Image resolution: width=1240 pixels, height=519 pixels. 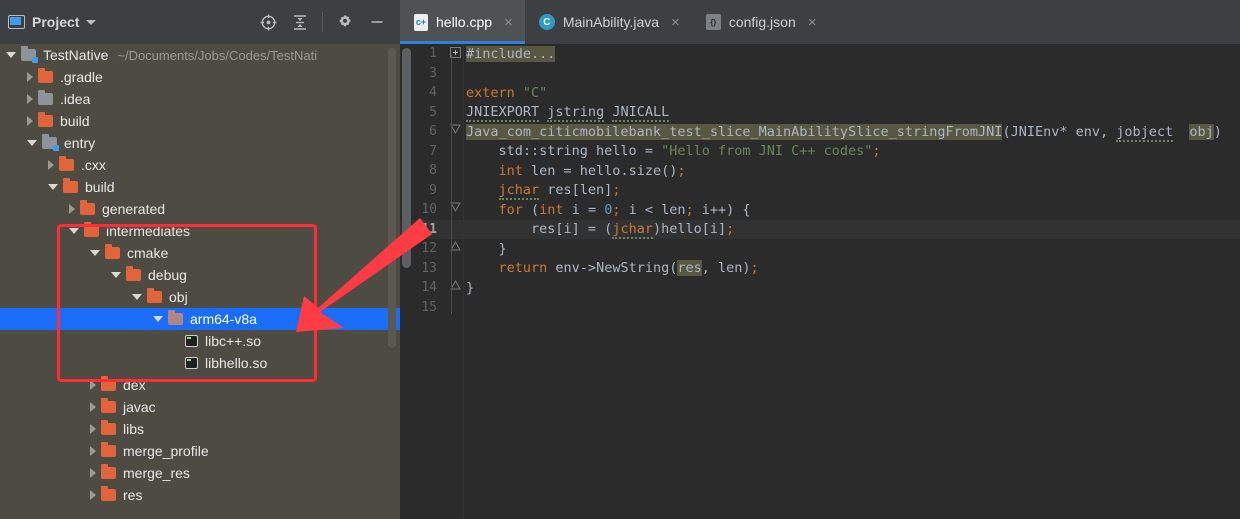 I want to click on tree-row-generated: generated, so click(x=200, y=209).